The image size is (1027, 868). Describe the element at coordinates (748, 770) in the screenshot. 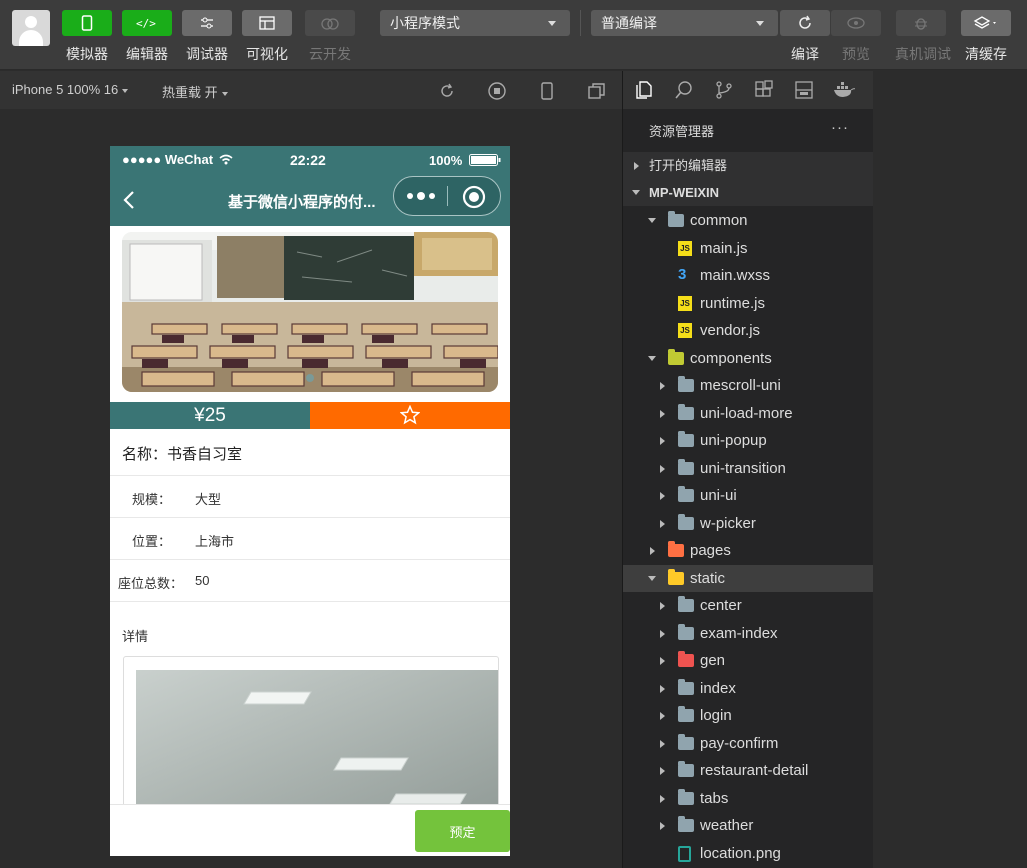

I see `tree-item-restaurant-detail: restaurant-detail` at that location.